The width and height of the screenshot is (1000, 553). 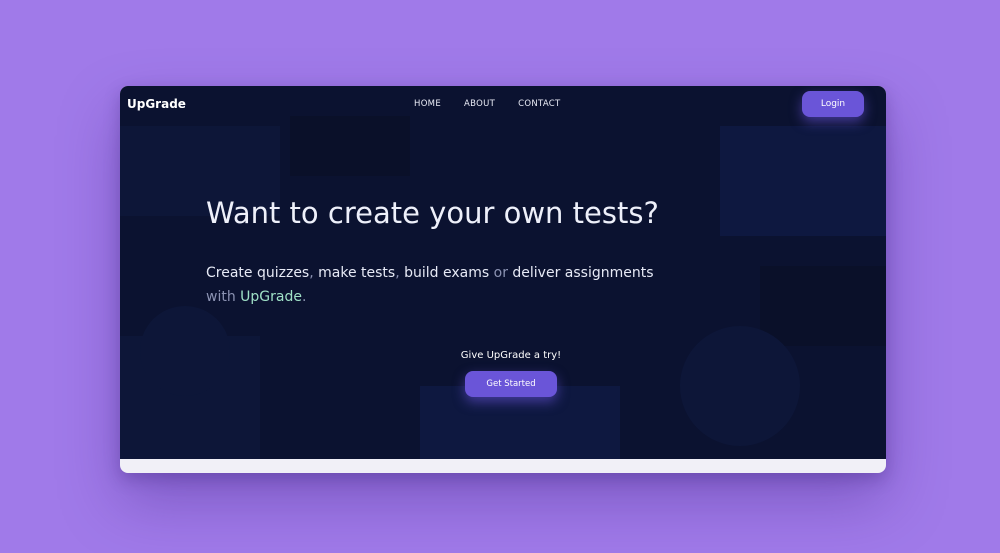 I want to click on main-nav: HOME ABOUT CONTACT, so click(x=487, y=104).